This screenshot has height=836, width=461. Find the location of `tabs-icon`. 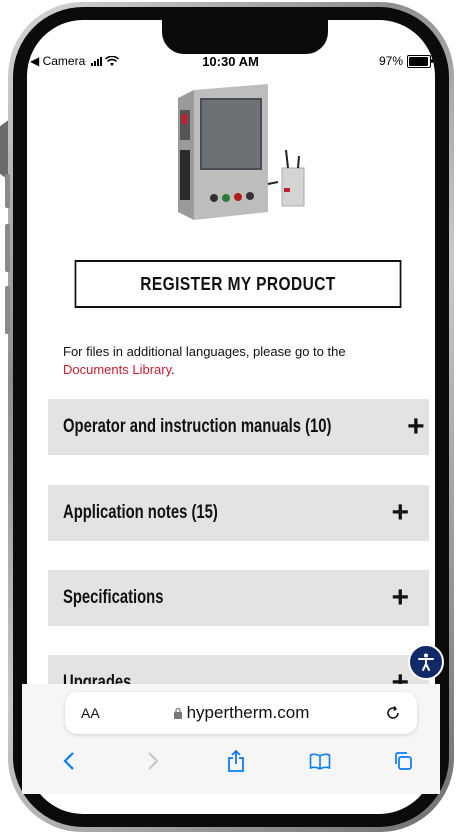

tabs-icon is located at coordinates (403, 761).